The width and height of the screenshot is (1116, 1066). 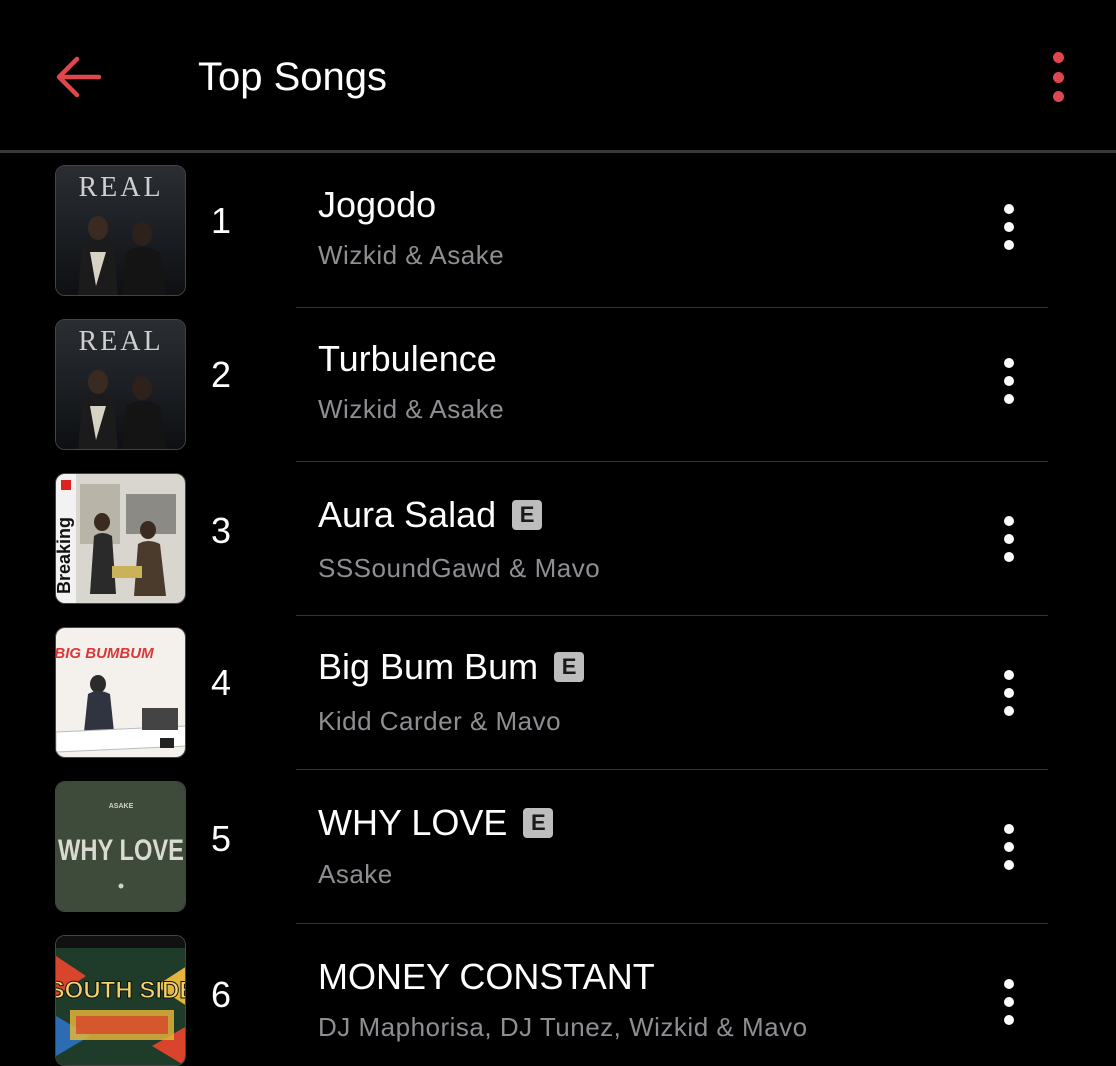 What do you see at coordinates (558, 384) in the screenshot?
I see `song-row: REAL 2 Turbulence Wizkid & Asake` at bounding box center [558, 384].